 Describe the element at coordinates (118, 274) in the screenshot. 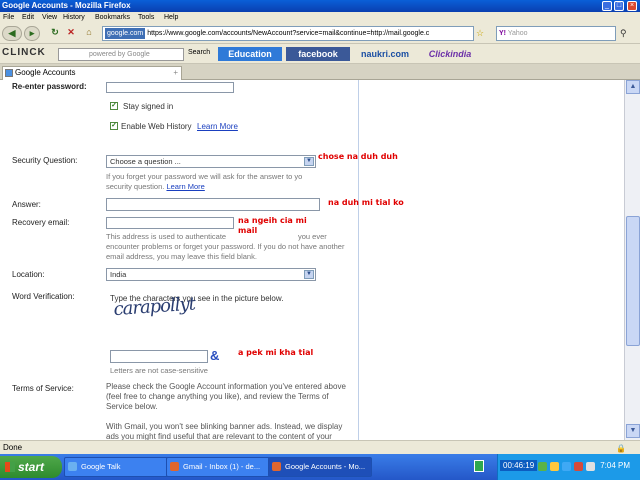

I see `location-value: India` at that location.